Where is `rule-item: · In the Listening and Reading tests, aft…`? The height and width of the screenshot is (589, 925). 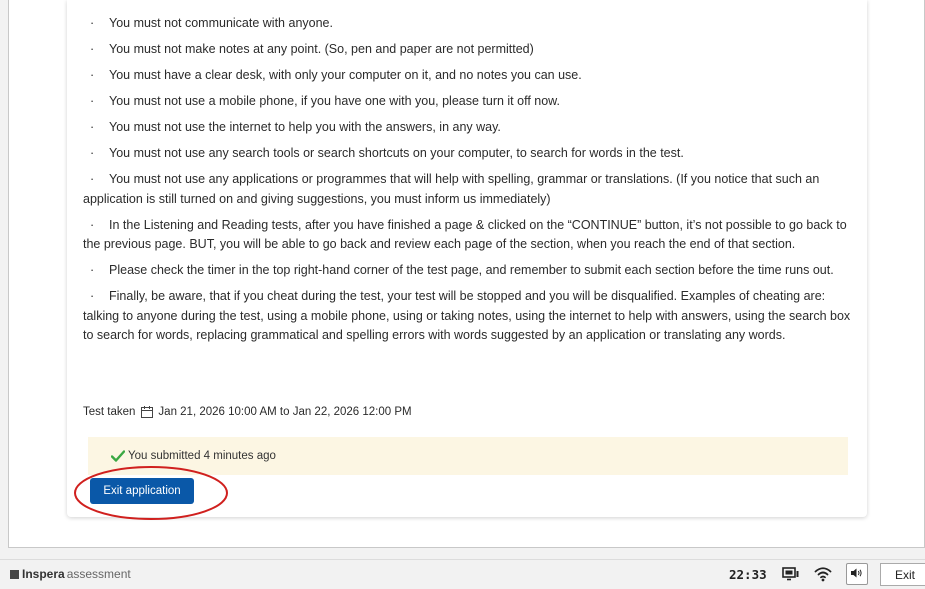 rule-item: · In the Listening and Reading tests, aft… is located at coordinates (470, 235).